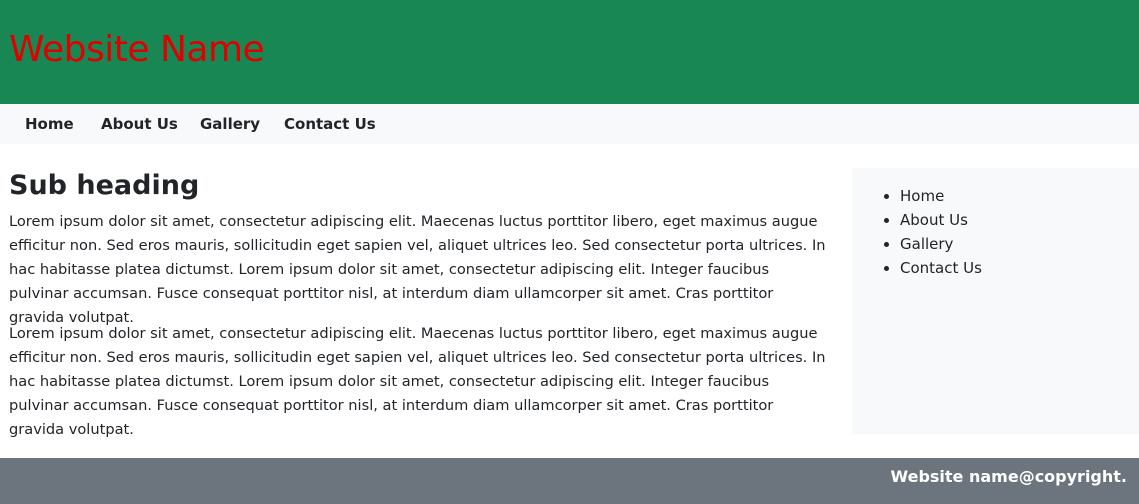 This screenshot has width=1139, height=504. I want to click on nav-item-home: Home, so click(49, 124).